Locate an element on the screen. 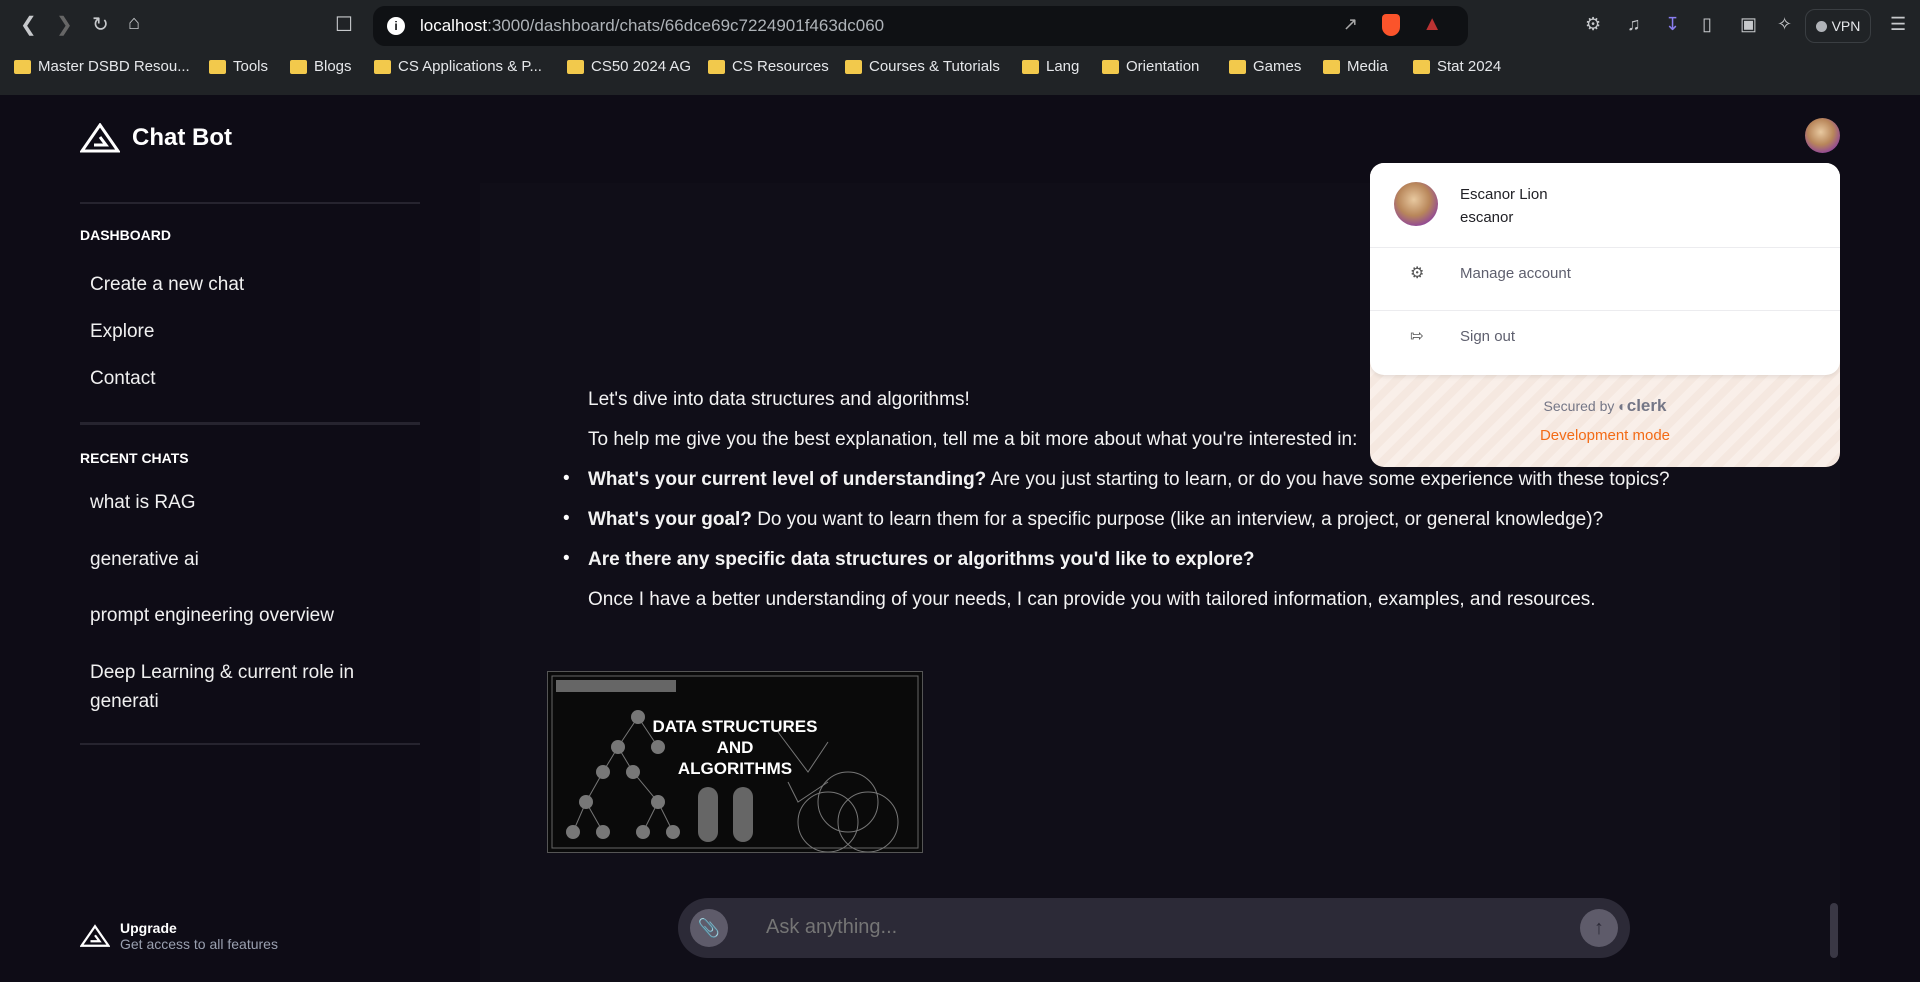 Image resolution: width=1920 pixels, height=982 pixels. user-username: escanor is located at coordinates (1487, 217).